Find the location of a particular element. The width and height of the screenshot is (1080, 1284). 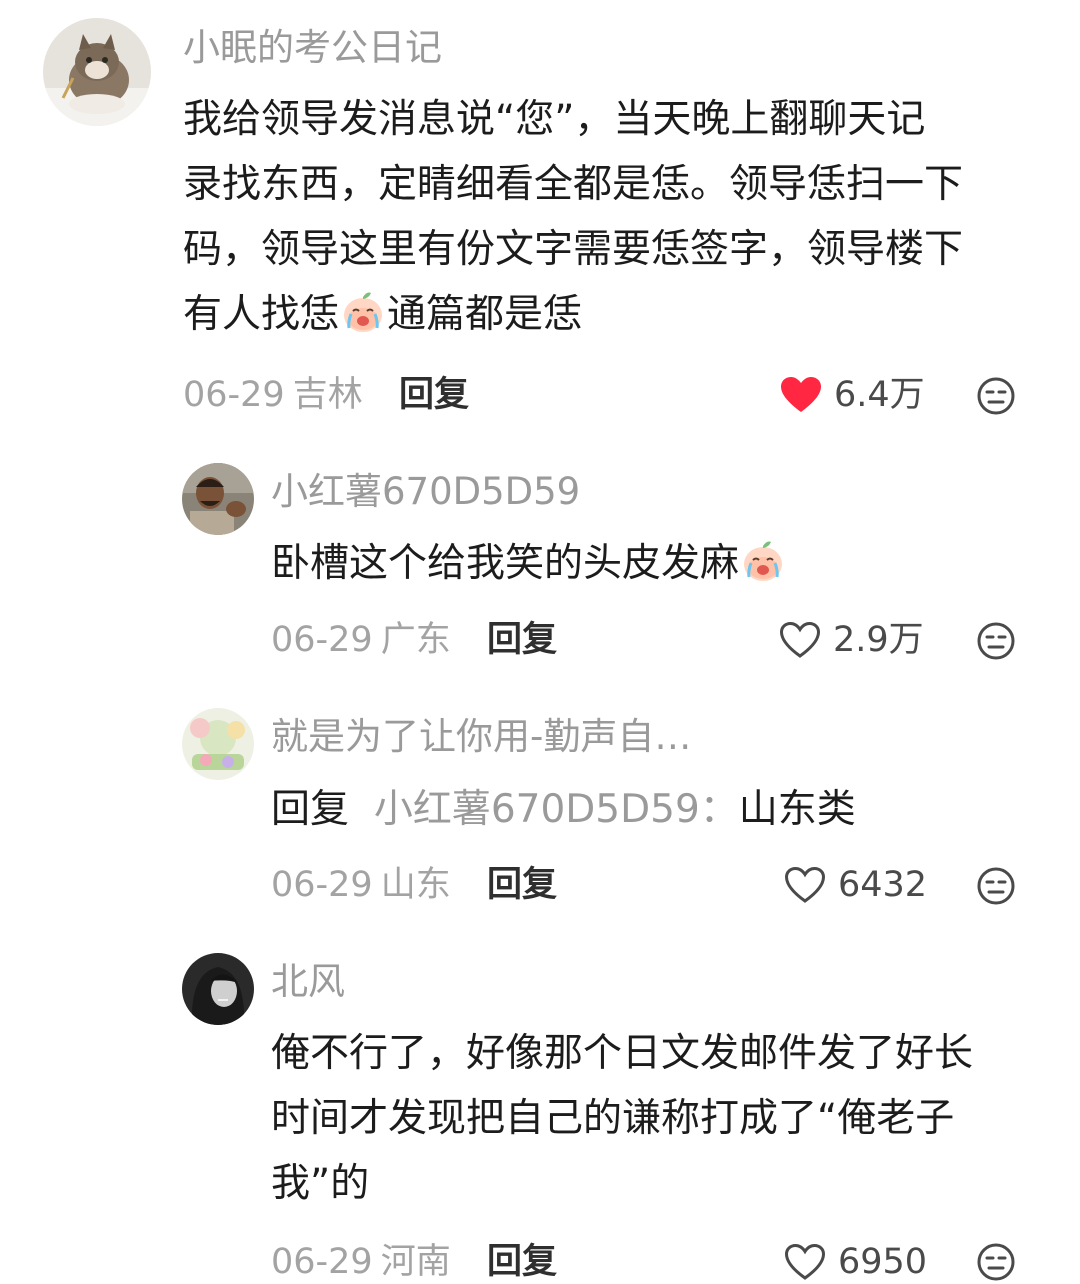

comment-line-text: 卧槽这个给我笑的头皮发麻 is located at coordinates (505, 563).